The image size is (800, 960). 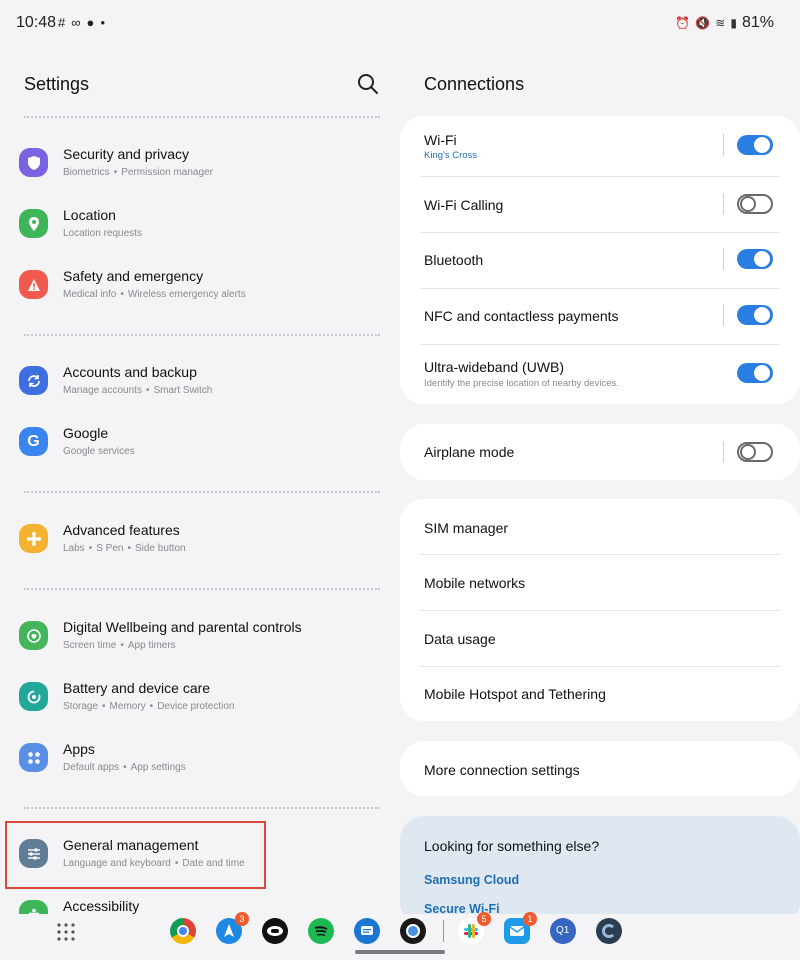 I want to click on more-card: More connection settings, so click(x=600, y=768).